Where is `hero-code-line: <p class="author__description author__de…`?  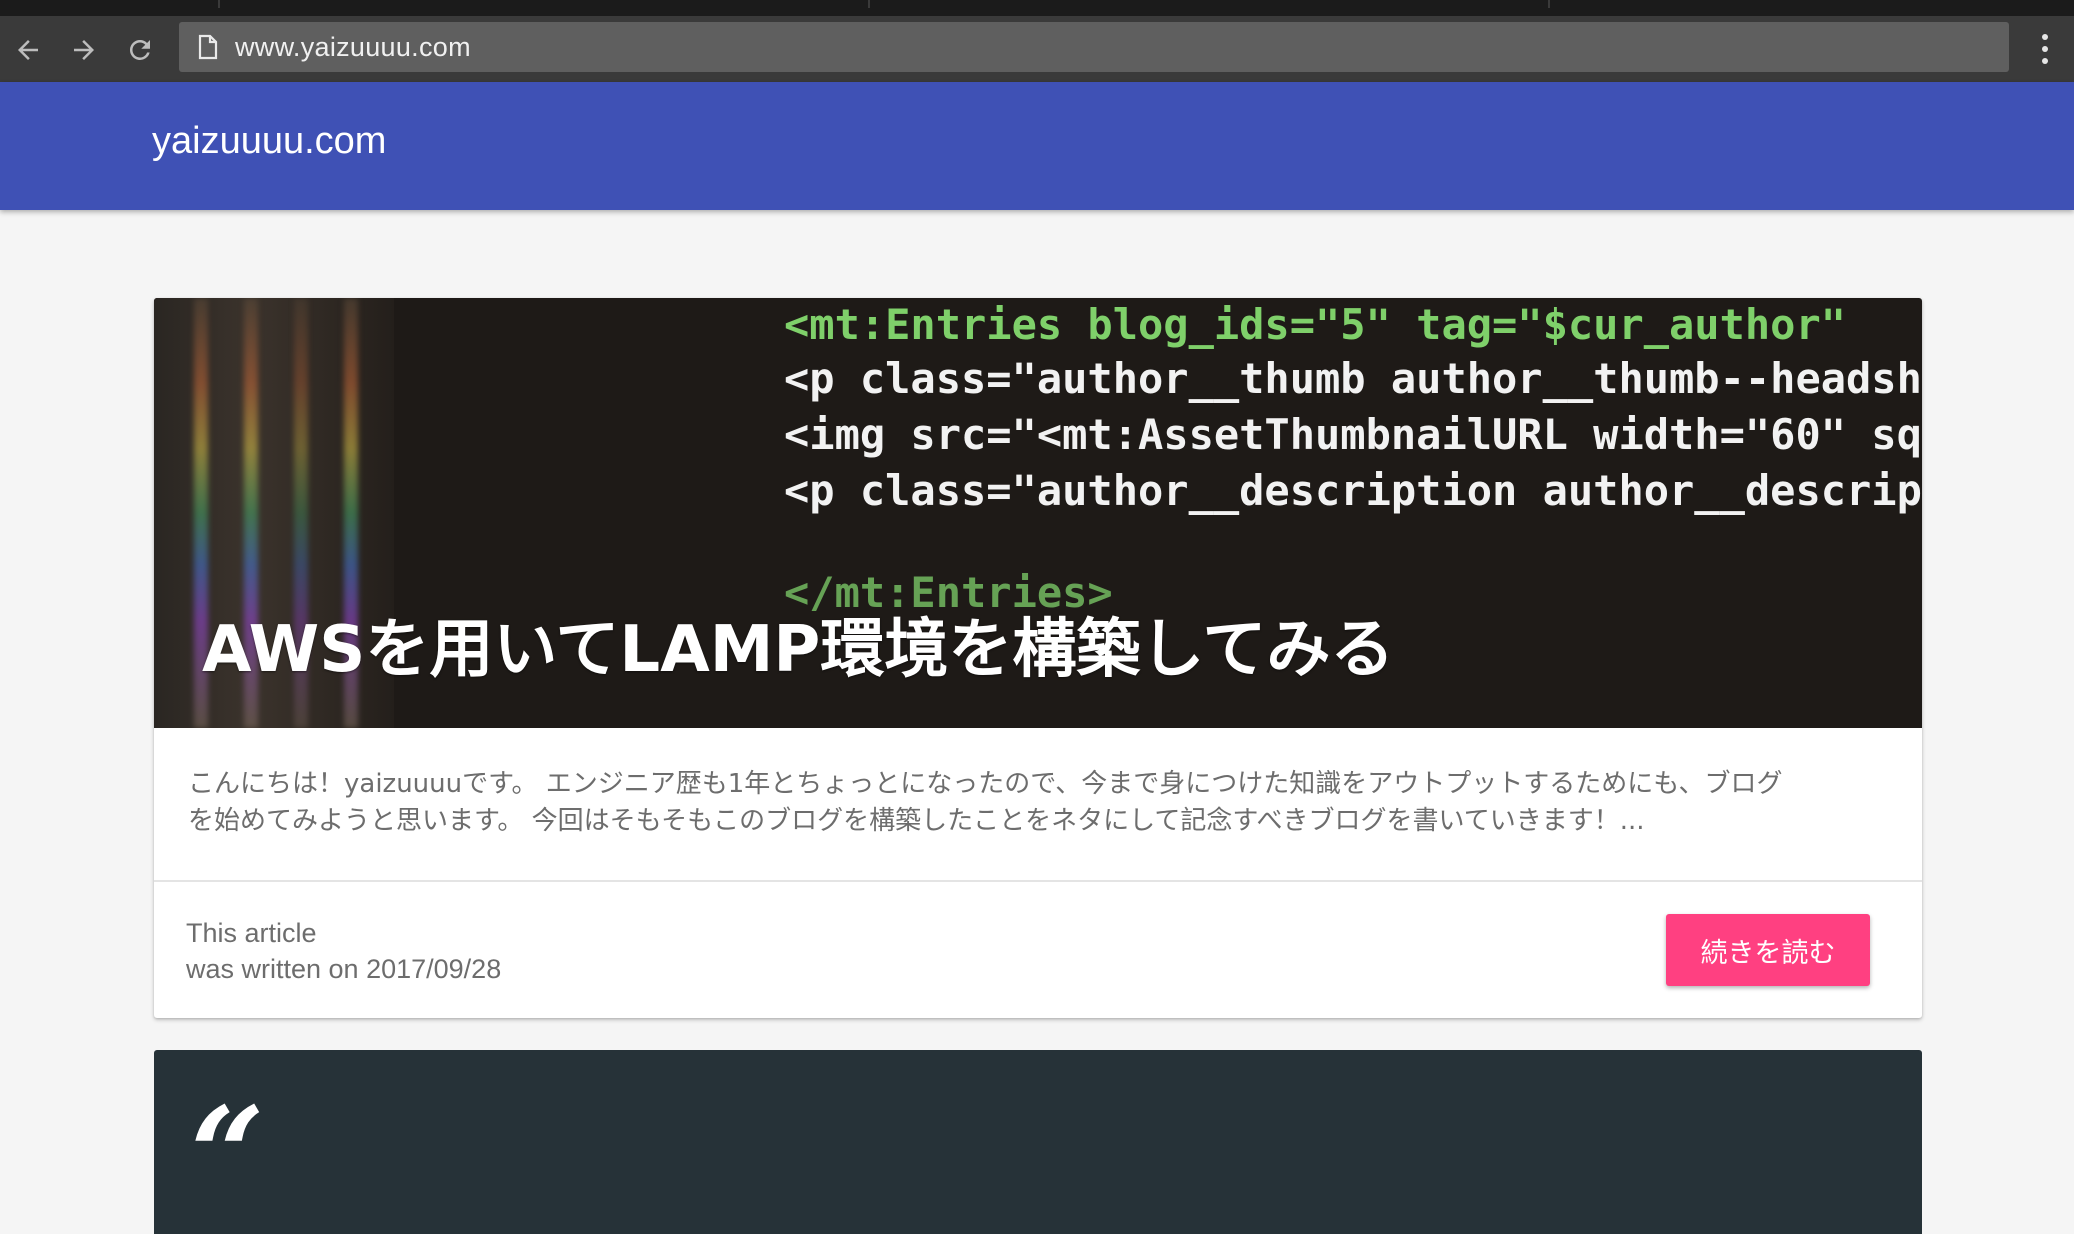
hero-code-line: <p class="author__description author__de… is located at coordinates (1353, 490).